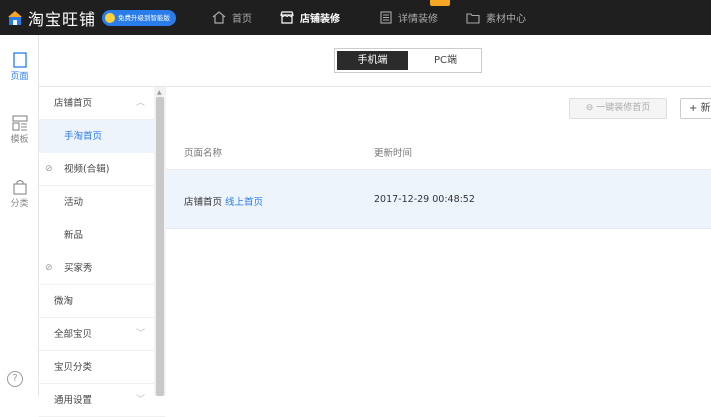 The image size is (711, 417). I want to click on sidebar-item-label: 视频(合辑), so click(87, 169).